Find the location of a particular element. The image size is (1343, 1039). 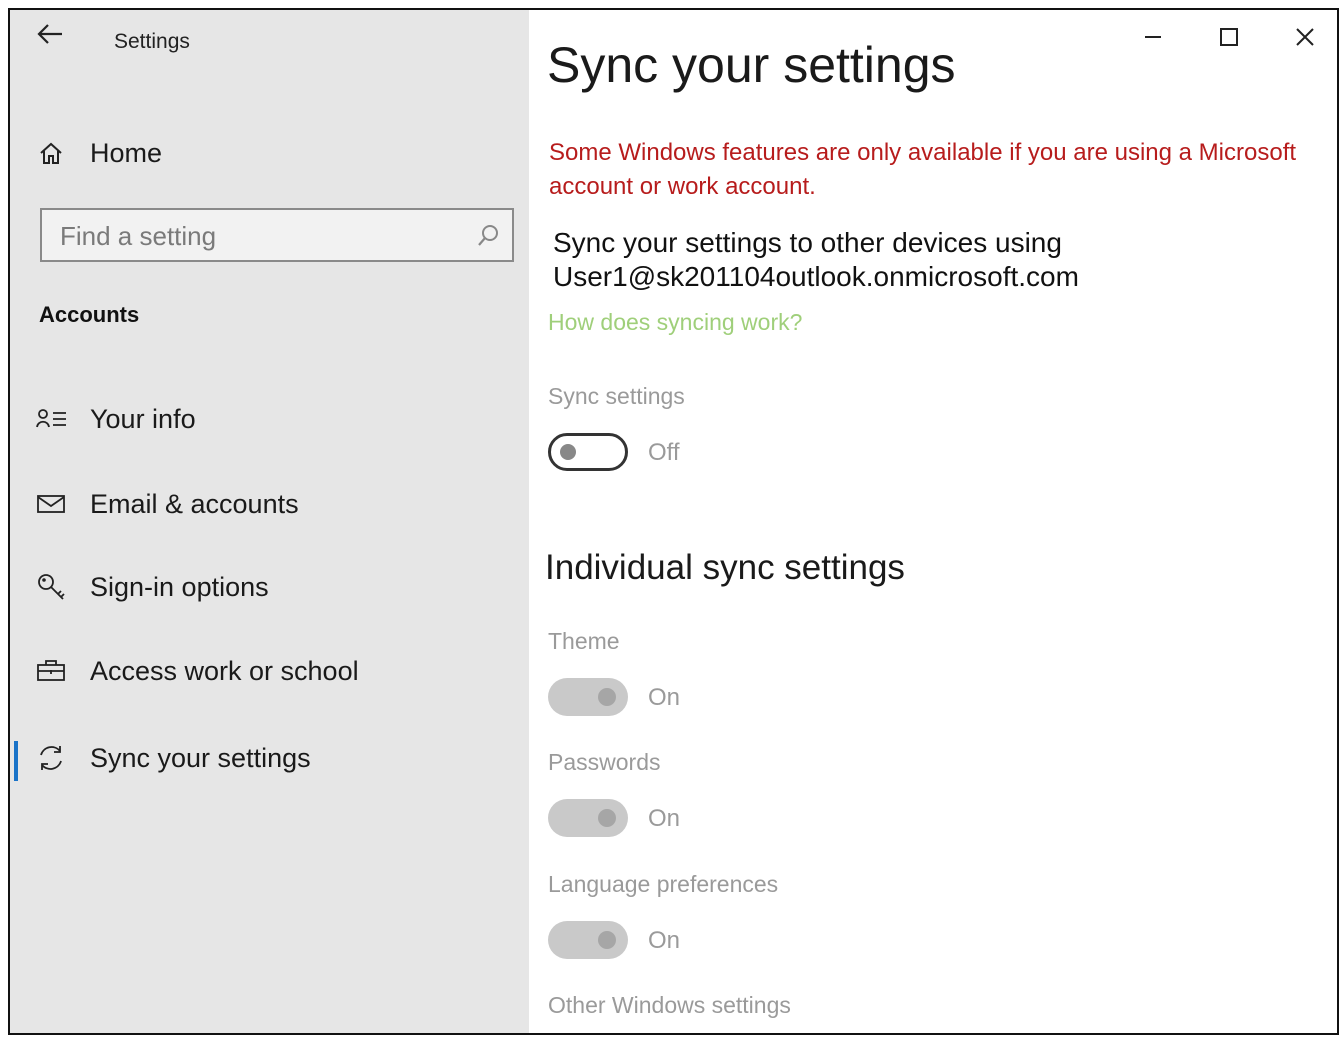

maximize-icon is located at coordinates (1229, 37).